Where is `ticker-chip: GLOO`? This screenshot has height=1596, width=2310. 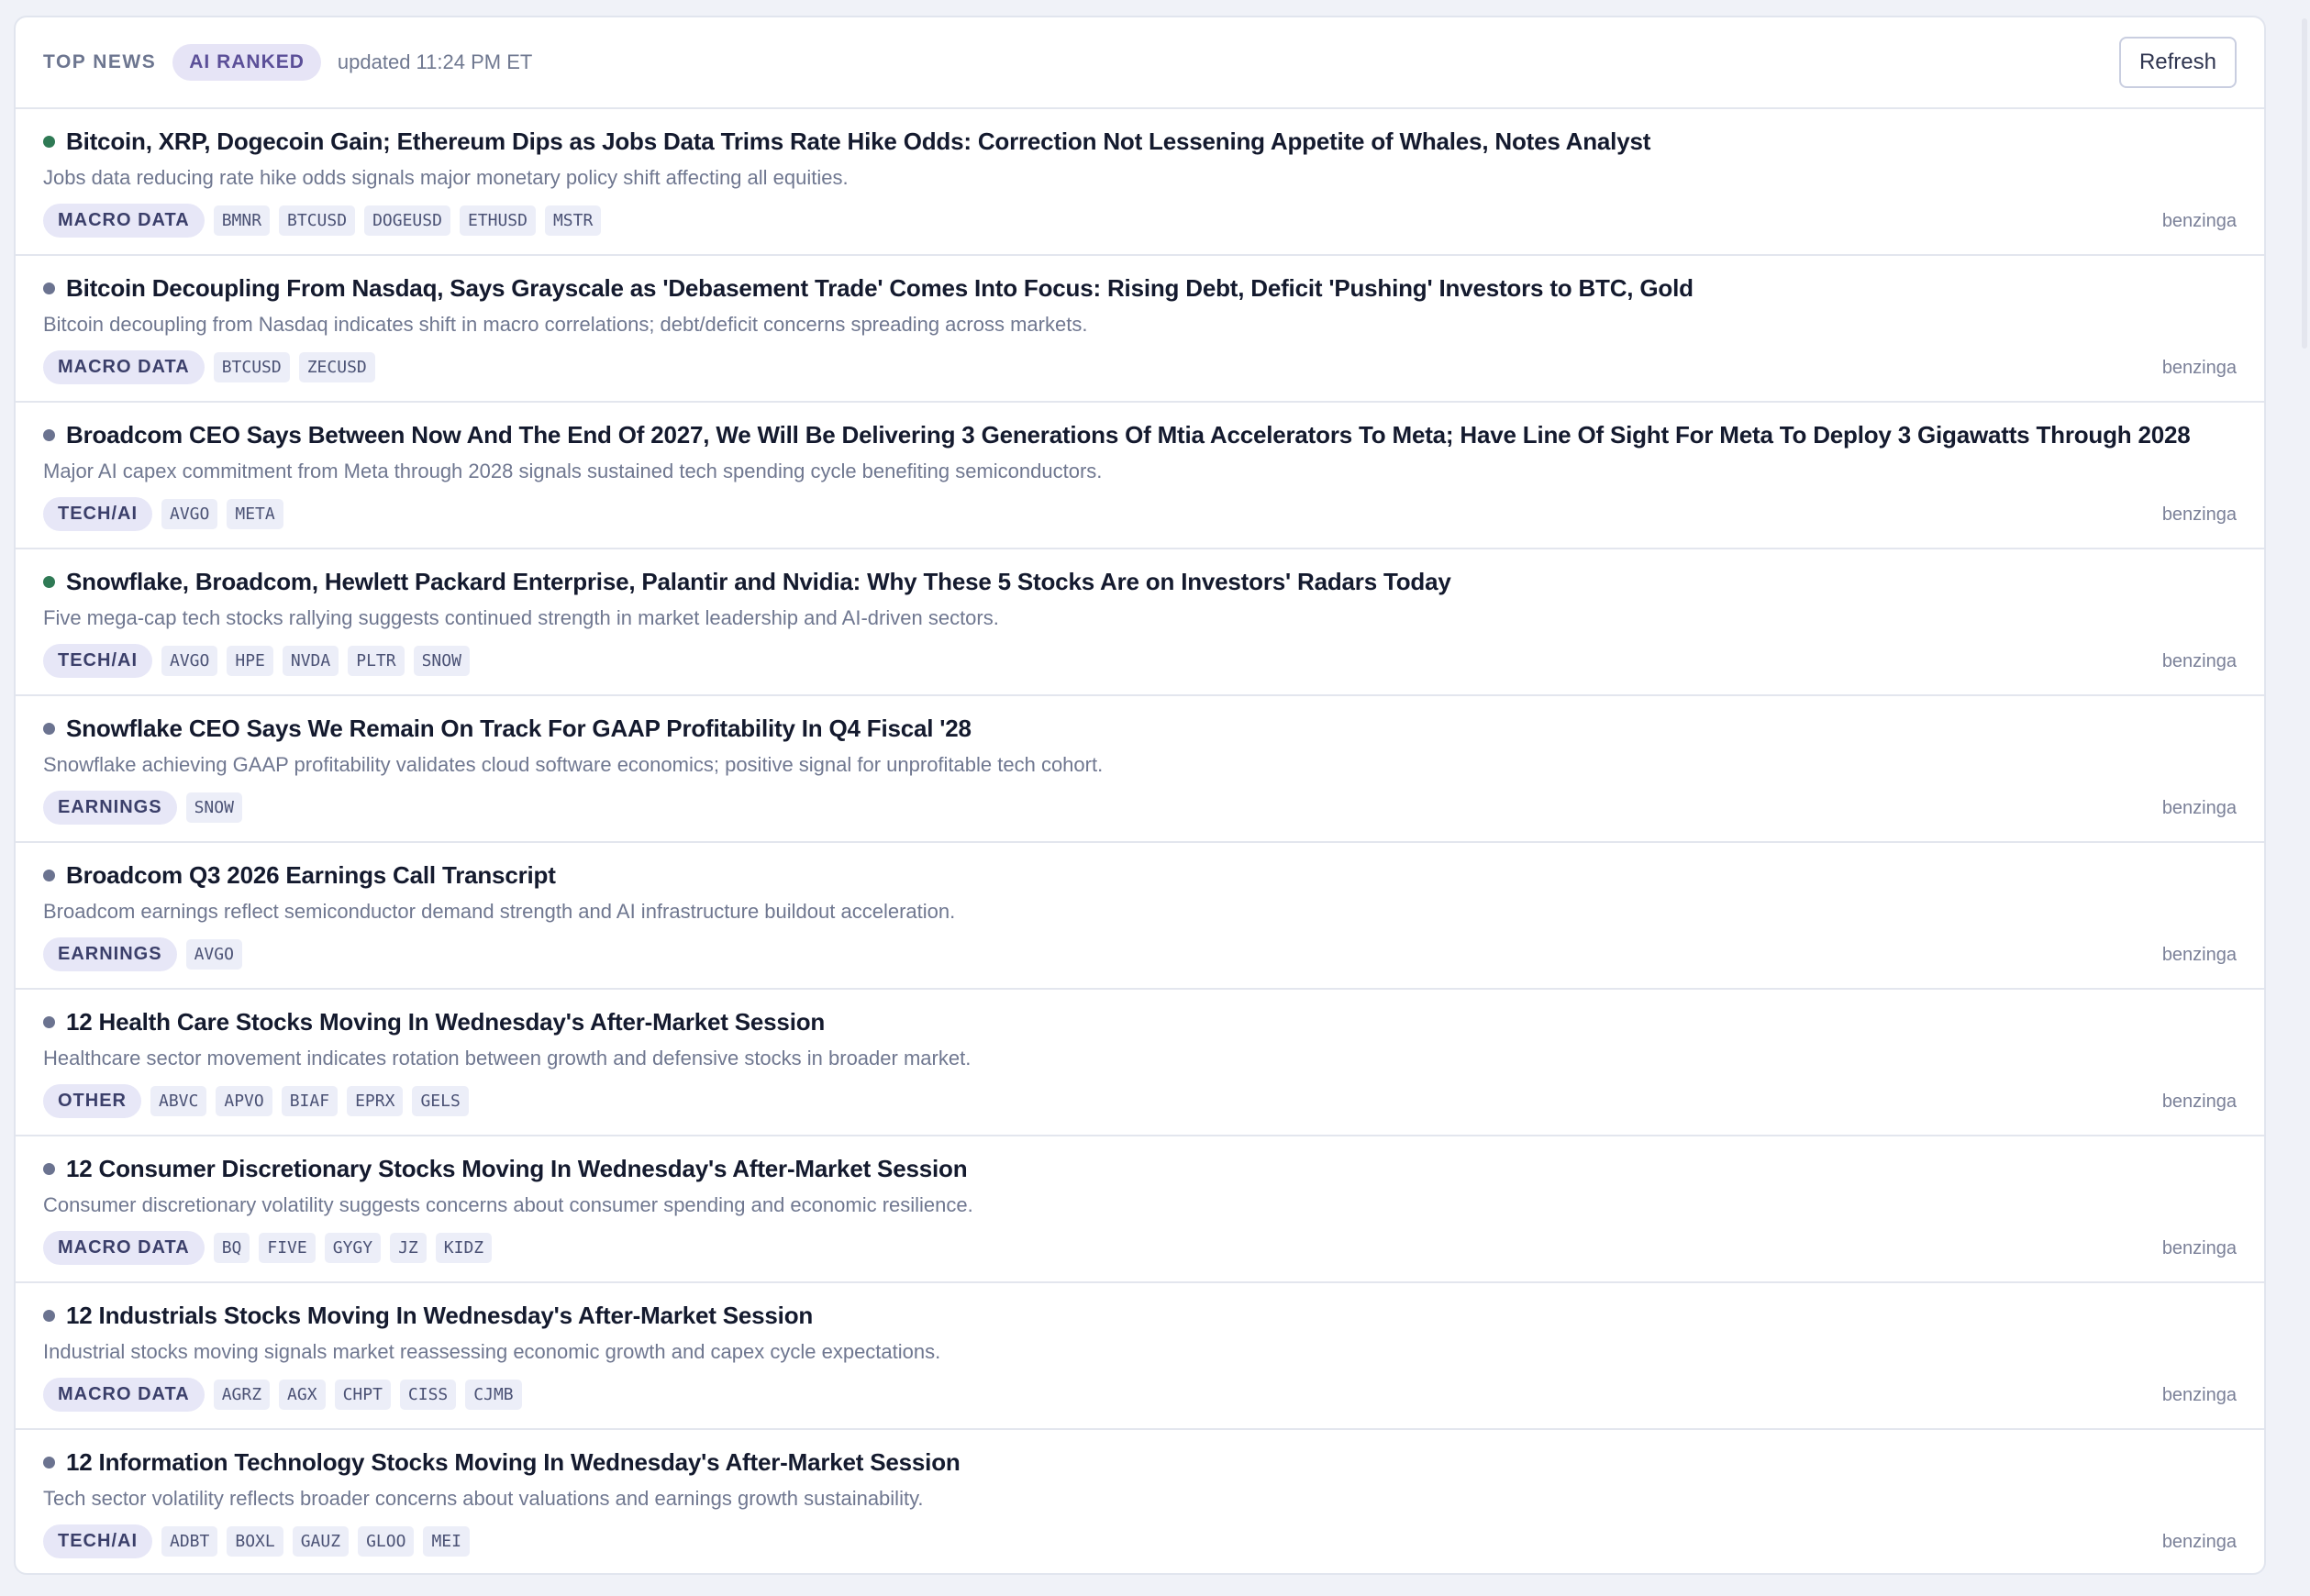
ticker-chip: GLOO is located at coordinates (387, 1541).